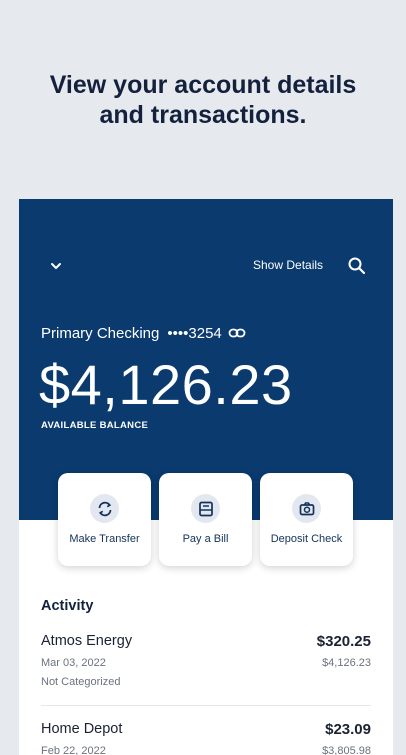 The image size is (406, 755). Describe the element at coordinates (346, 663) in the screenshot. I see `running-balance: $4,126.23` at that location.